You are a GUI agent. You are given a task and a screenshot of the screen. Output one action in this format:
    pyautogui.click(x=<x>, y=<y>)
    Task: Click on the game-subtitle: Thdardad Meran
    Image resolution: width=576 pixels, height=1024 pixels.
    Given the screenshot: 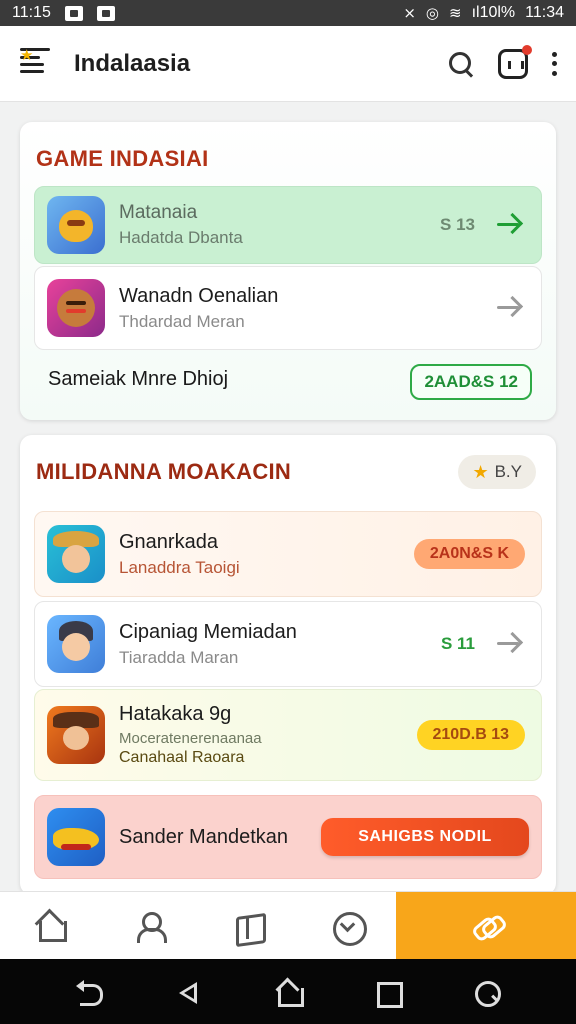 What is the action you would take?
    pyautogui.click(x=182, y=321)
    